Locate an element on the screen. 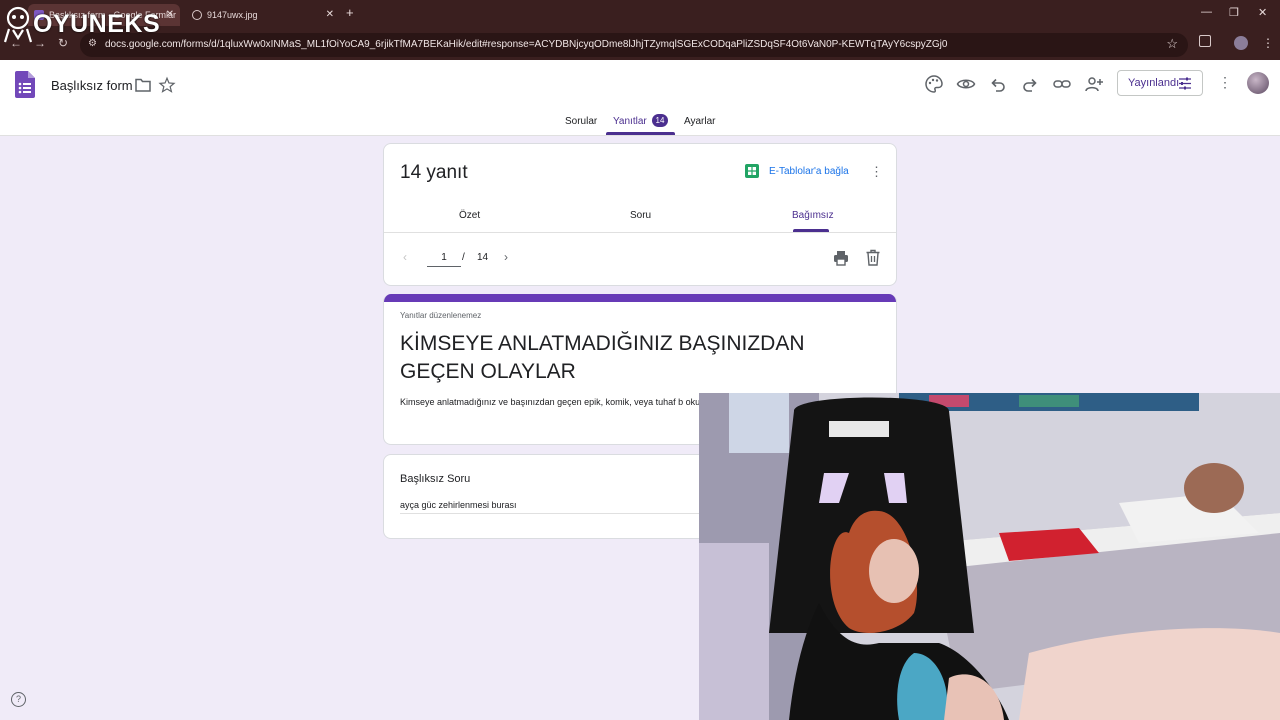 Image resolution: width=1280 pixels, height=720 pixels. extensions-icon is located at coordinates (1205, 41).